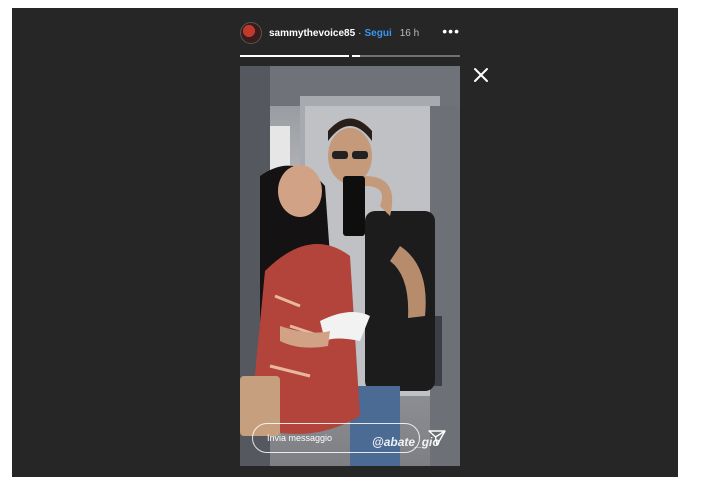 The height and width of the screenshot is (487, 724). Describe the element at coordinates (451, 31) in the screenshot. I see `more-options-icon: •••` at that location.